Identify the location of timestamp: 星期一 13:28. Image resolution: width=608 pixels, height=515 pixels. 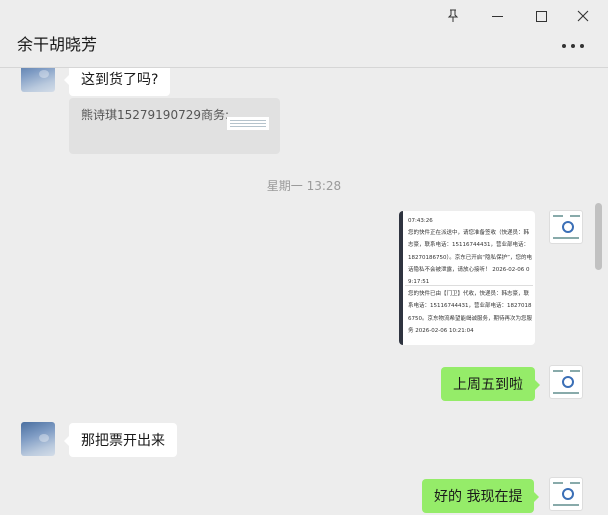
(304, 186).